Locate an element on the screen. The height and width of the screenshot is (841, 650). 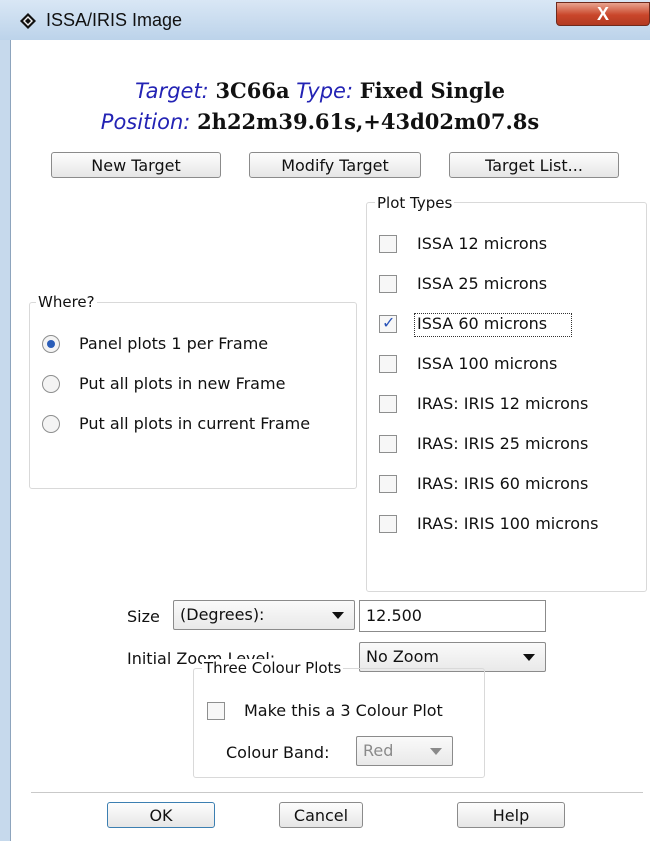
new-target-button: New Target is located at coordinates (136, 165).